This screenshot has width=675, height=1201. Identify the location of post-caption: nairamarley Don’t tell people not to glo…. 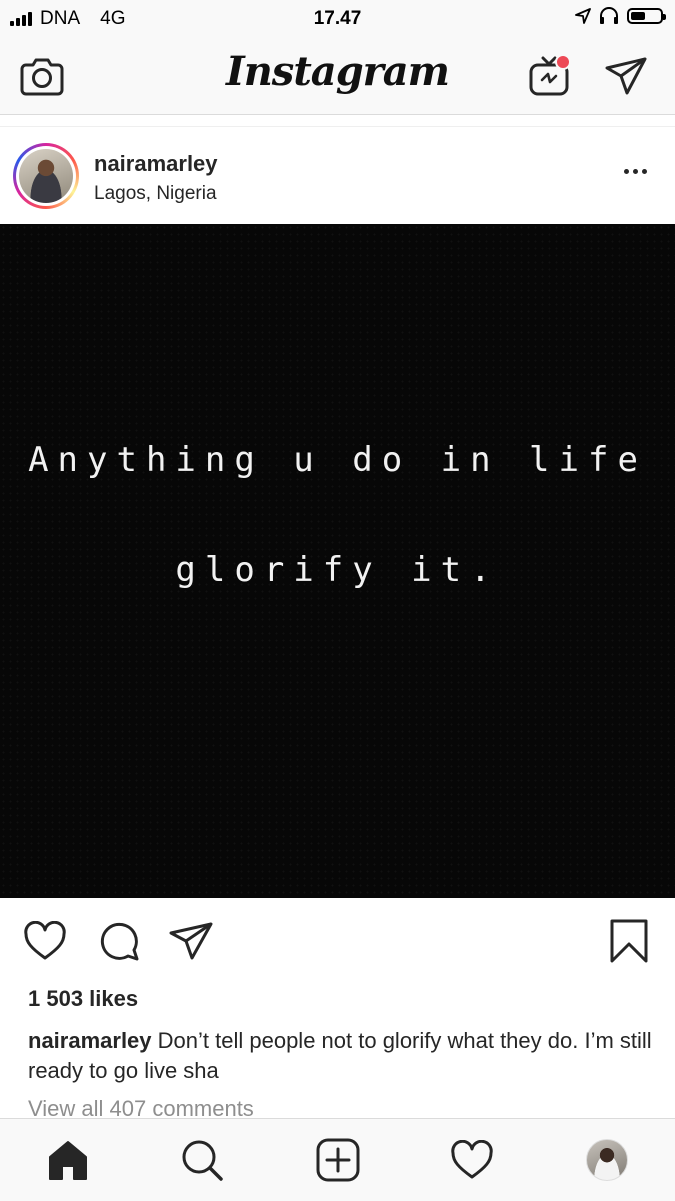
(340, 1056).